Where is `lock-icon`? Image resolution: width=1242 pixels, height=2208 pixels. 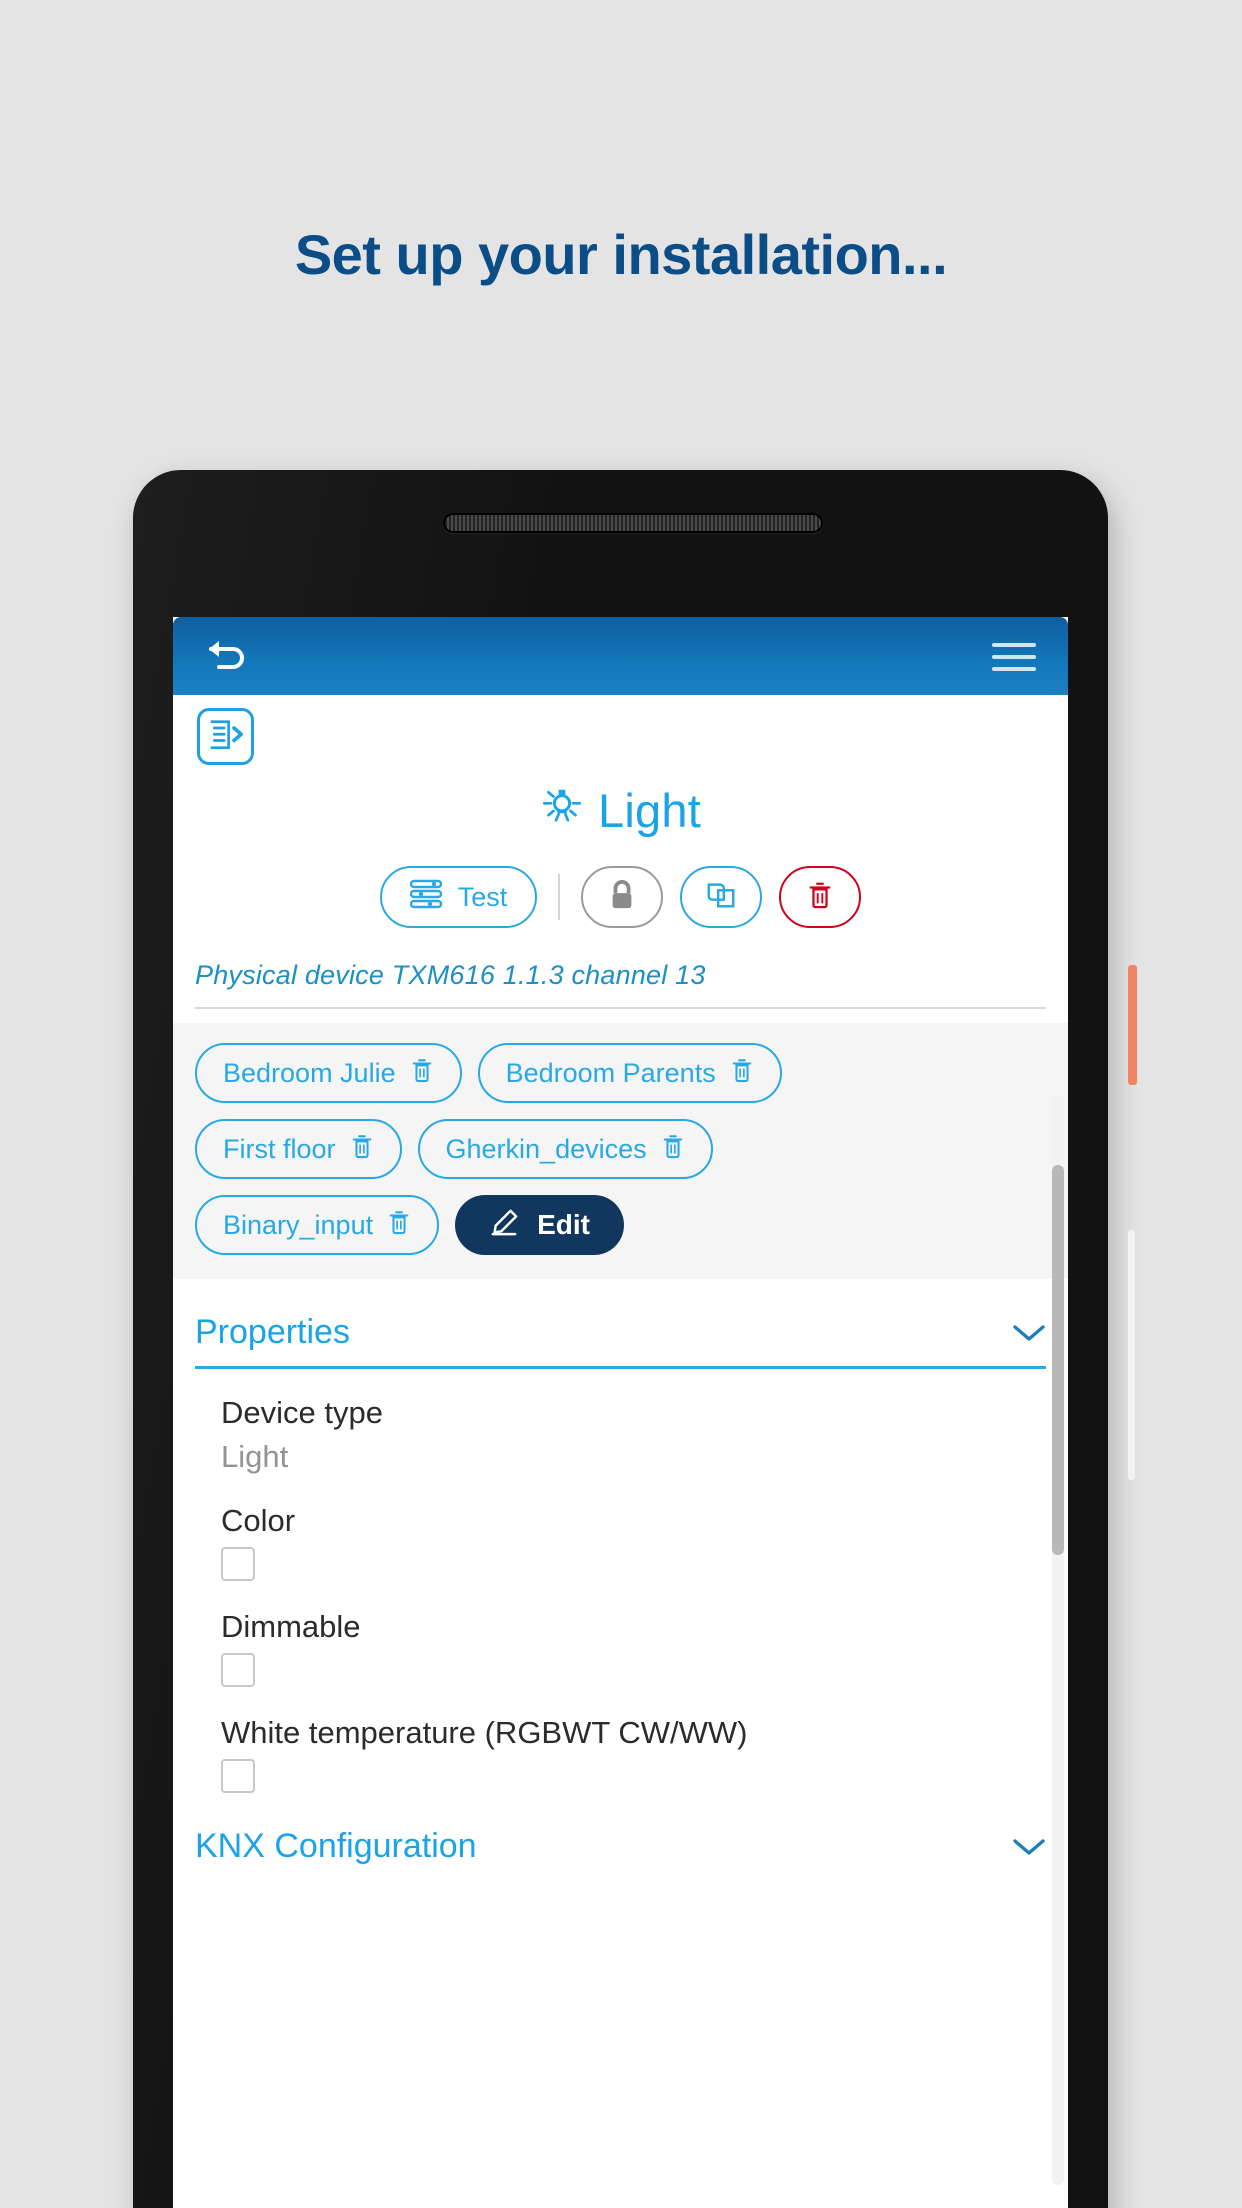
lock-icon is located at coordinates (622, 897).